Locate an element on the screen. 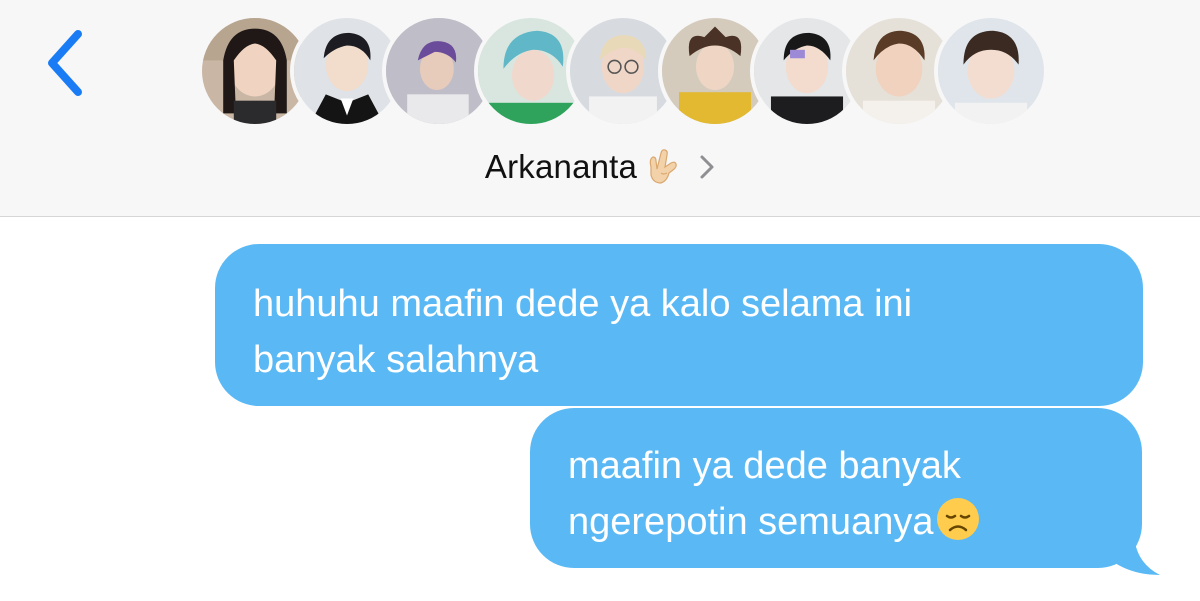 The width and height of the screenshot is (1200, 601). message-line: maafin ya dede banyak is located at coordinates (764, 466).